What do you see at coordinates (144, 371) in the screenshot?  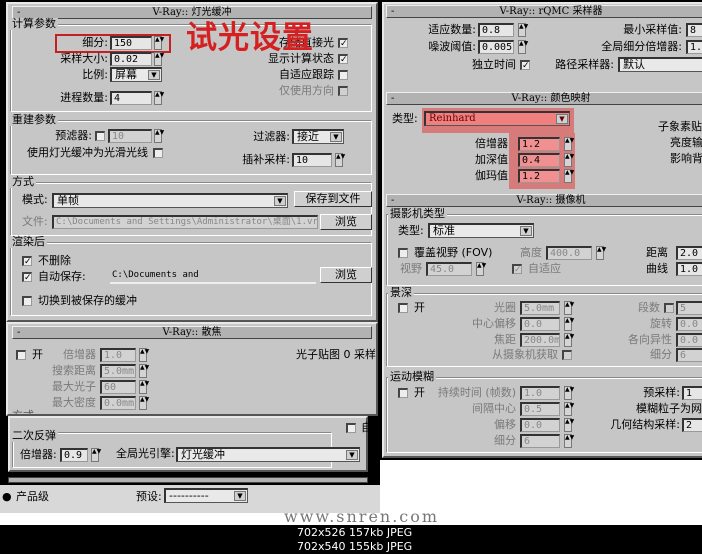 I see `search-dist-spinner: ▲▼` at bounding box center [144, 371].